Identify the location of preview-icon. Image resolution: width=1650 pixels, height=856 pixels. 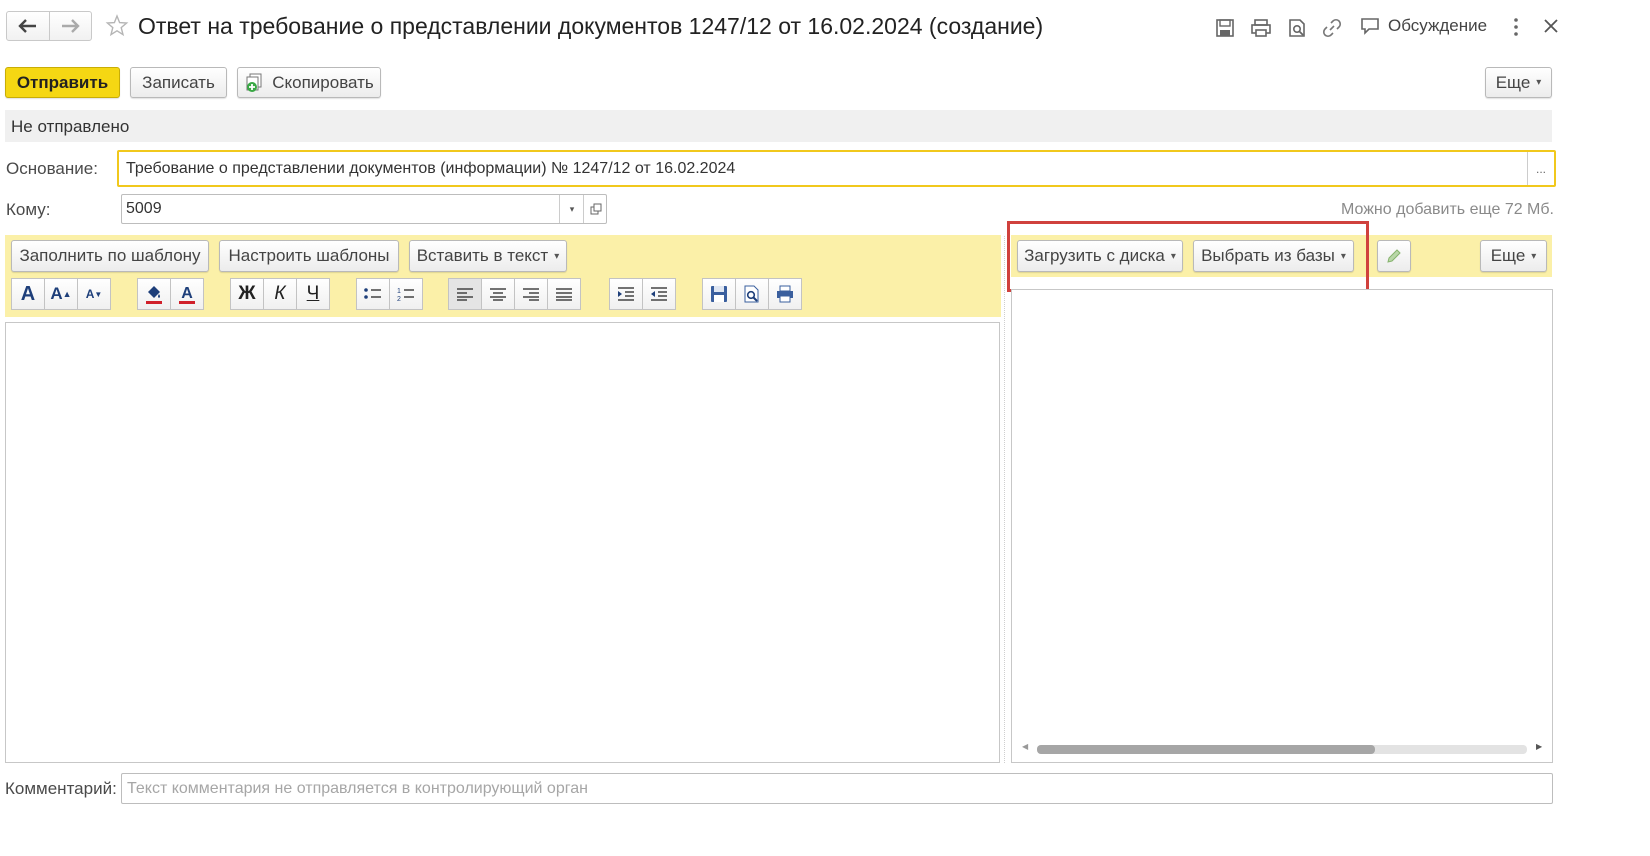
(1297, 28).